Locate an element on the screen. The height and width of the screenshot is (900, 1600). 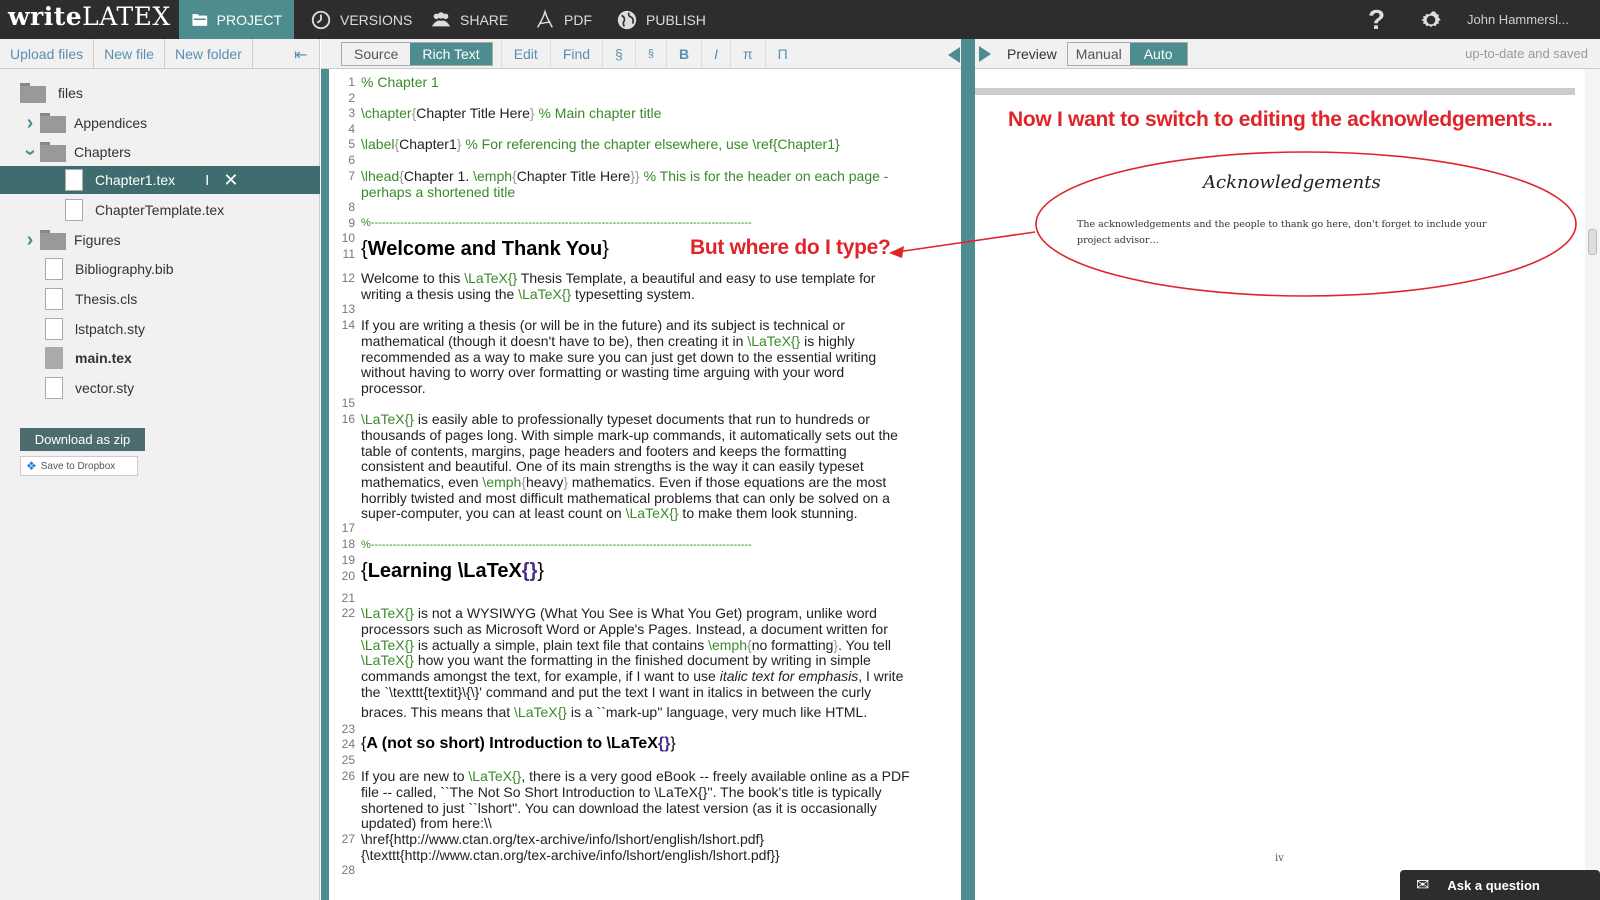
tree-folder-files: files is located at coordinates (51, 93).